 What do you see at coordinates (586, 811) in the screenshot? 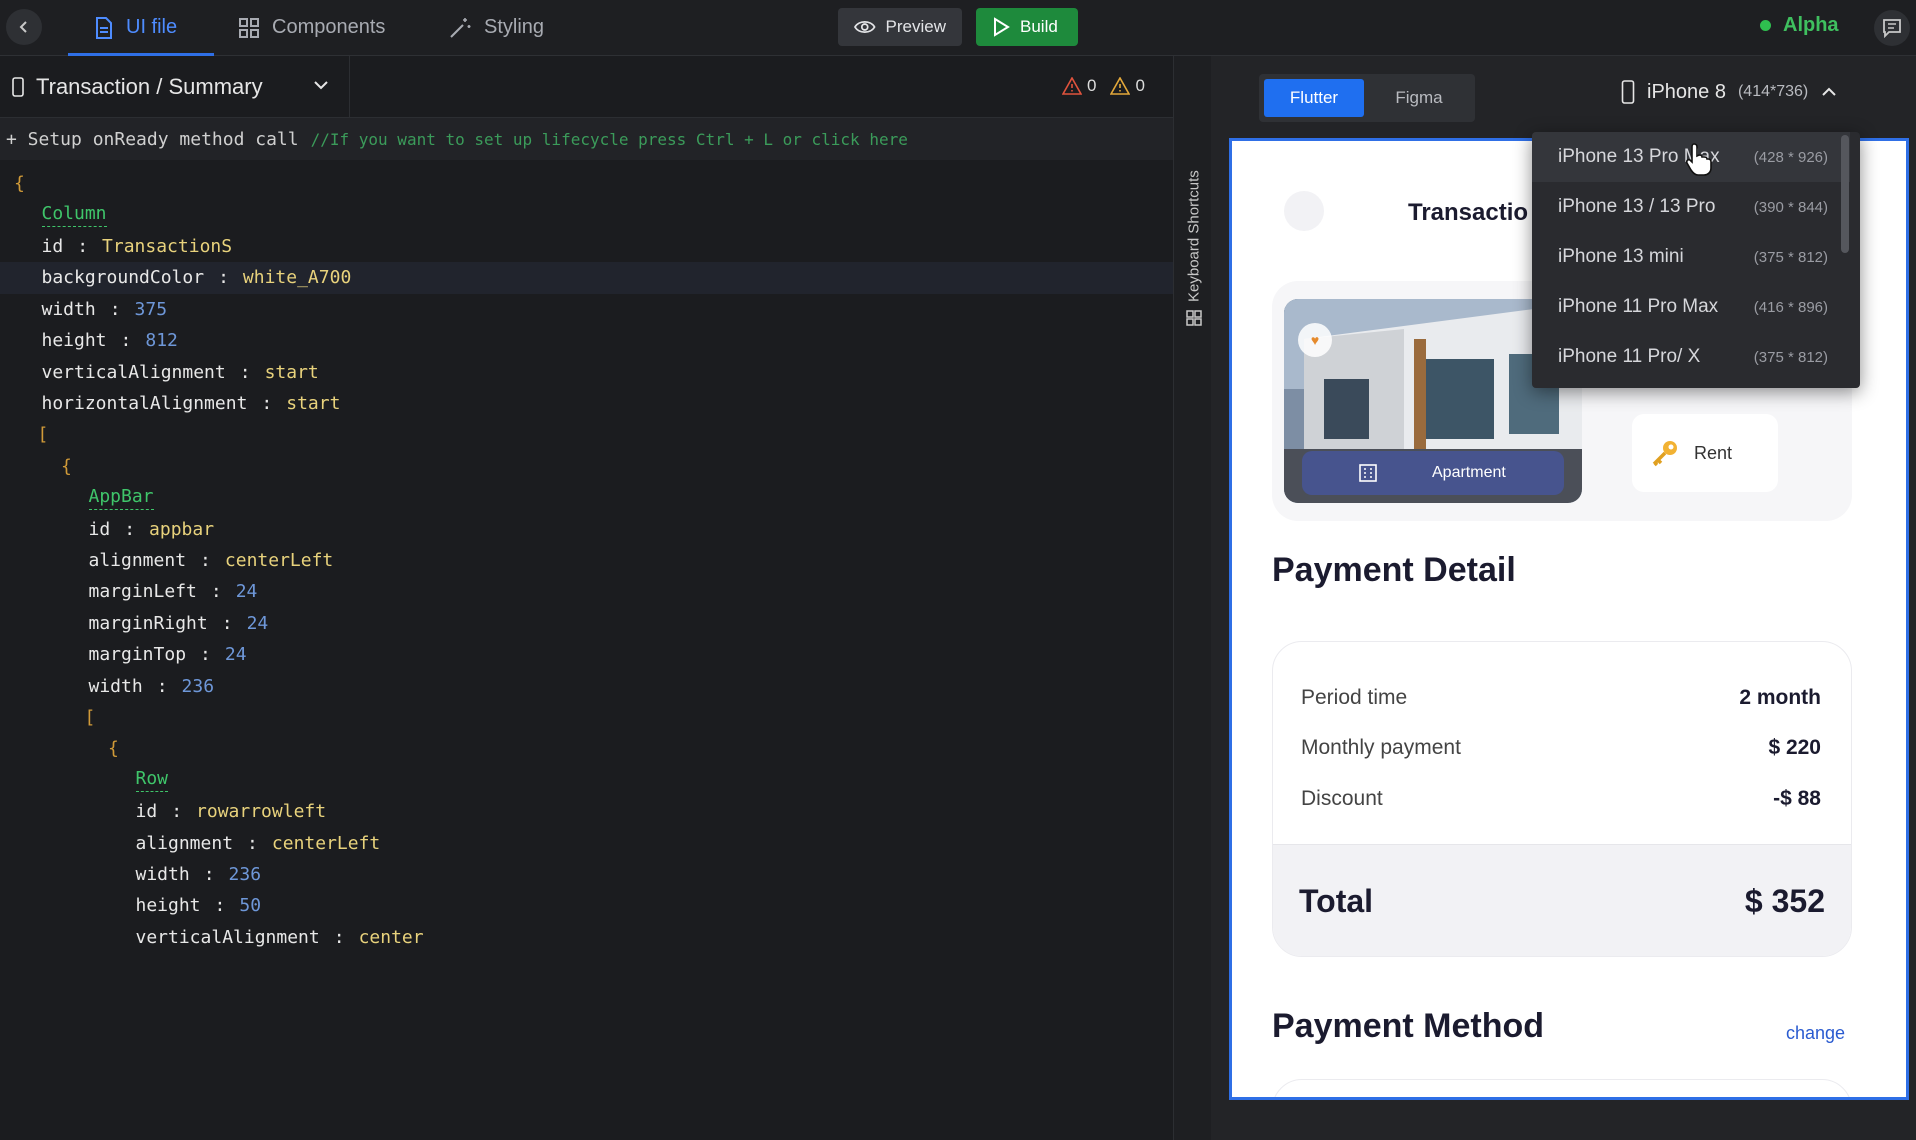
I see `code-line: id: rowarrowleft` at bounding box center [586, 811].